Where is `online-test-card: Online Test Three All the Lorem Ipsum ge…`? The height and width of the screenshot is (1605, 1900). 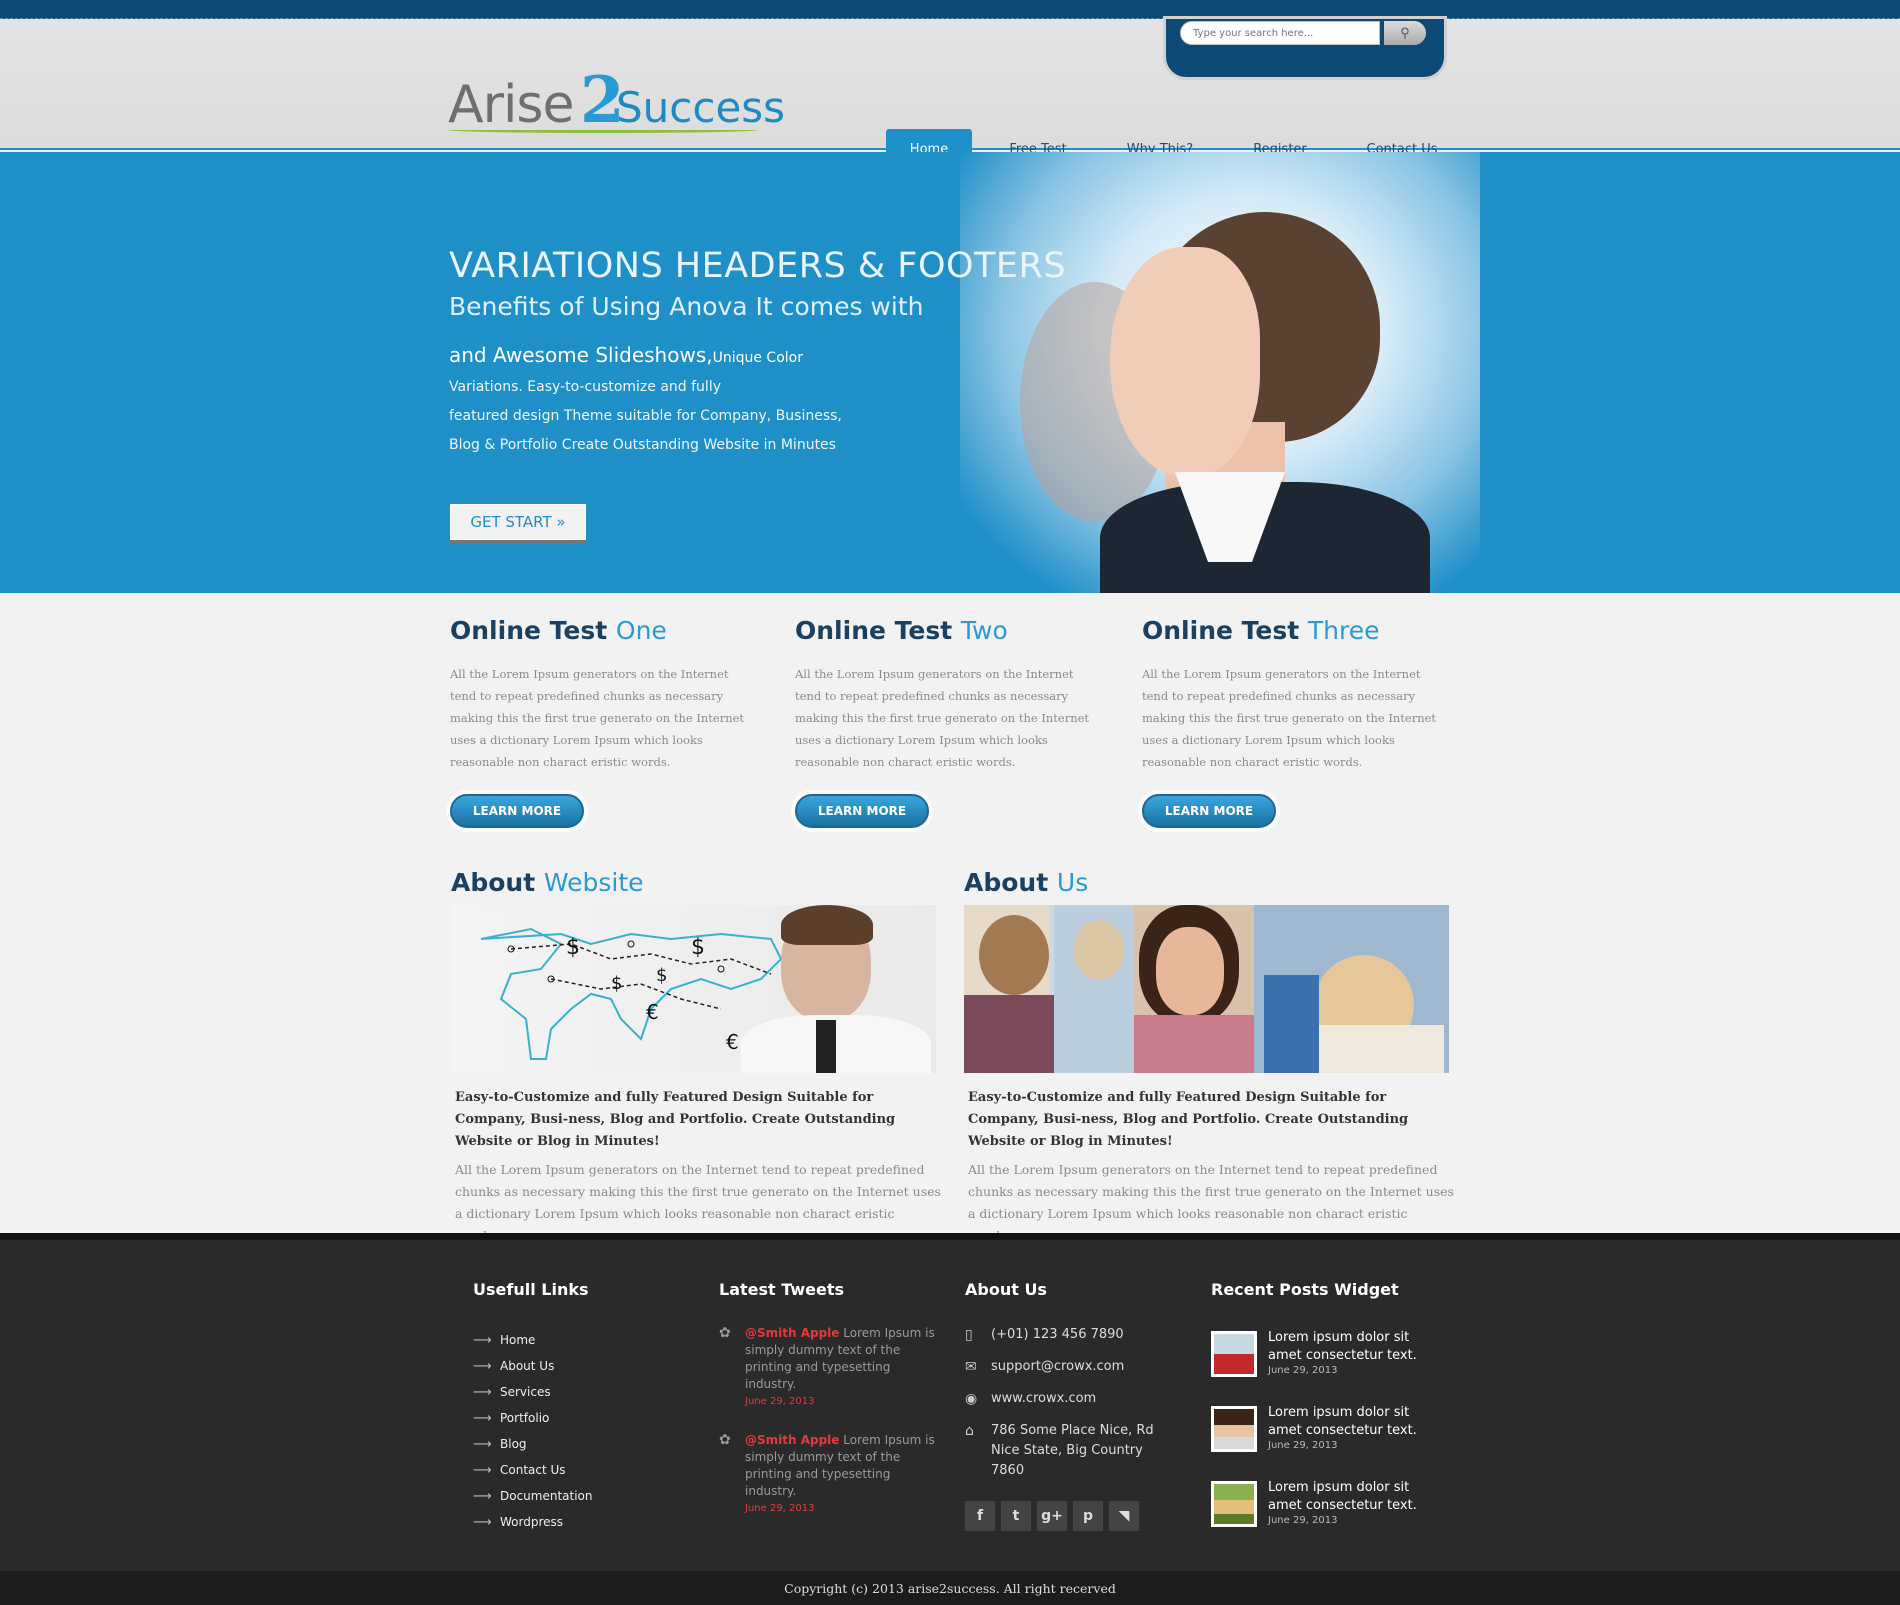
online-test-card: Online Test Three All the Lorem Ipsum ge… is located at coordinates (1297, 722).